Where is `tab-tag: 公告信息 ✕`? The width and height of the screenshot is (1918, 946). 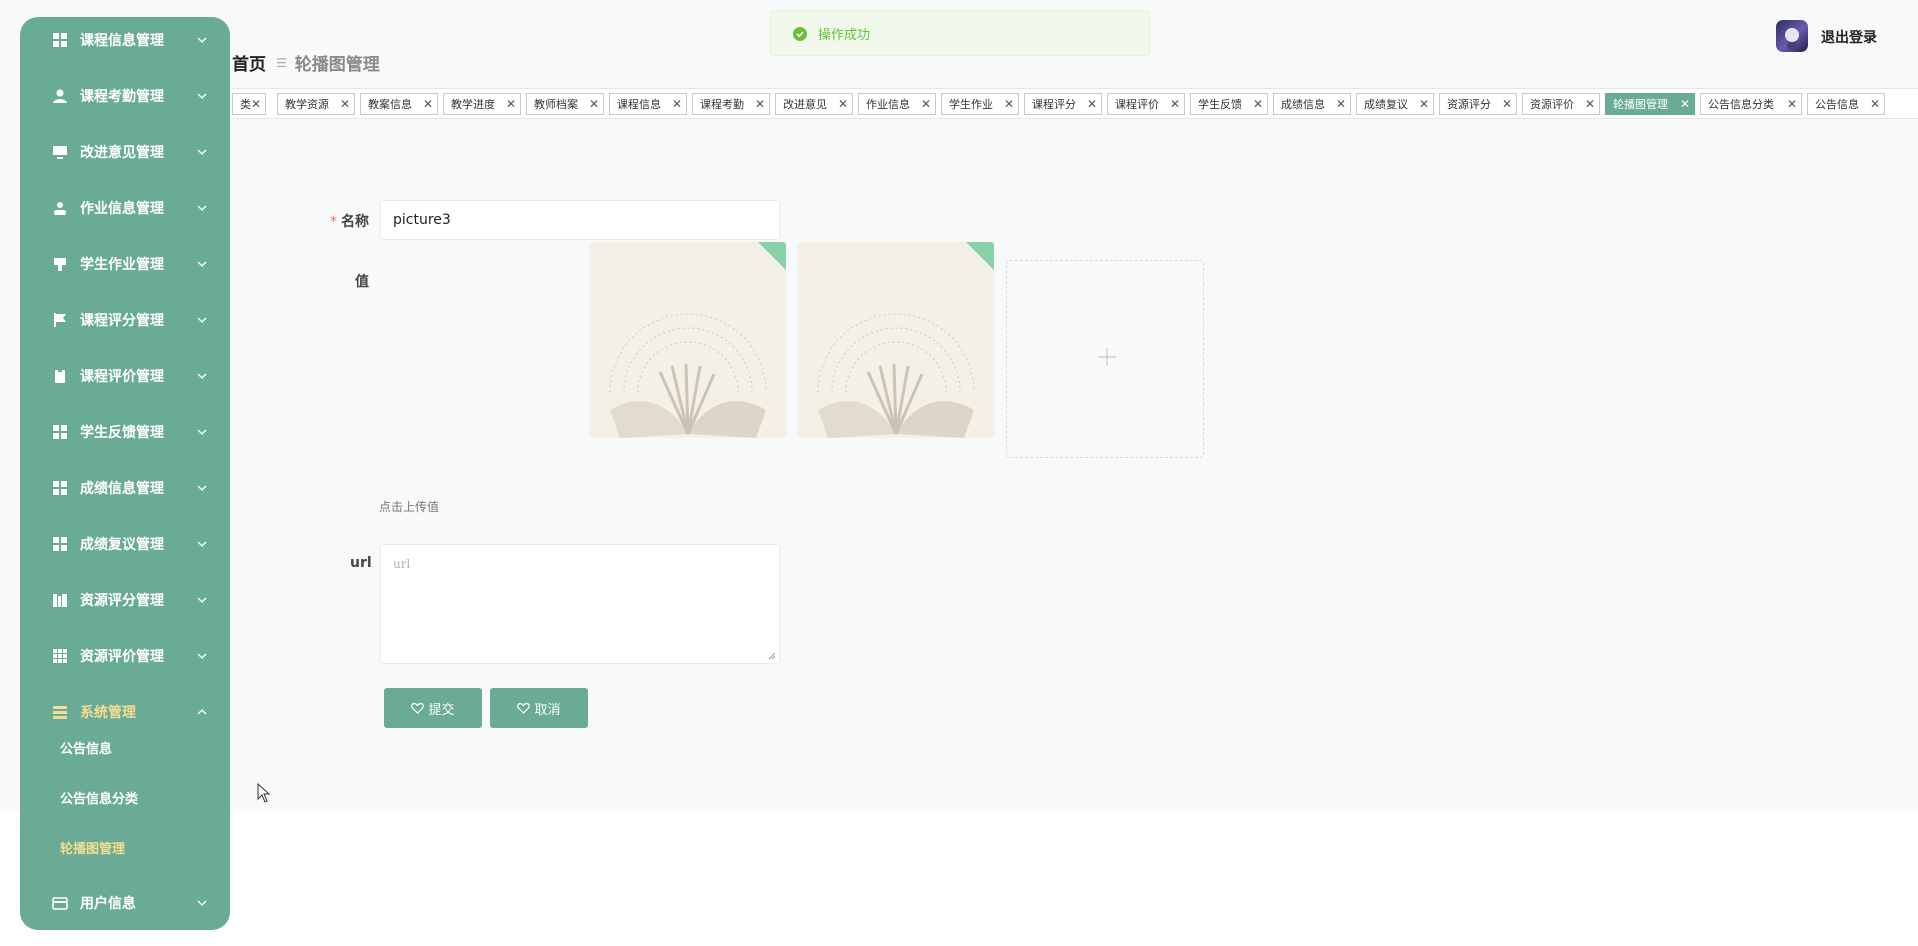
tab-tag: 公告信息 ✕ is located at coordinates (1846, 104).